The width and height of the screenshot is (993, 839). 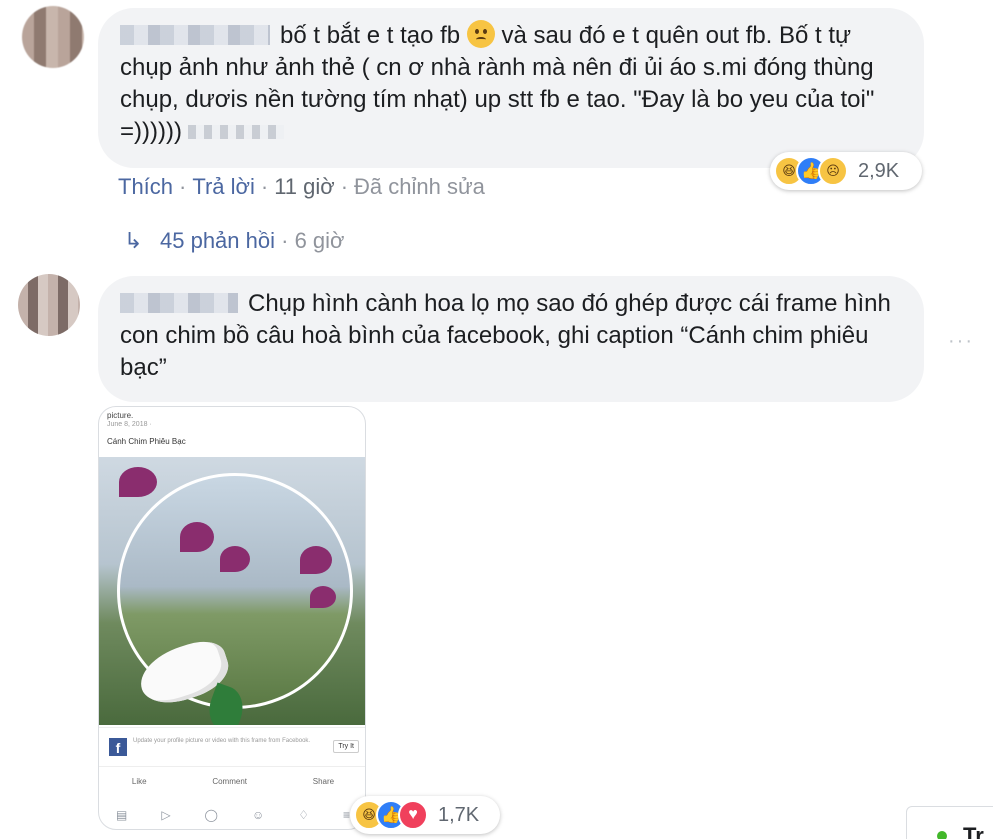 What do you see at coordinates (942, 835) in the screenshot?
I see `online-status-icon` at bounding box center [942, 835].